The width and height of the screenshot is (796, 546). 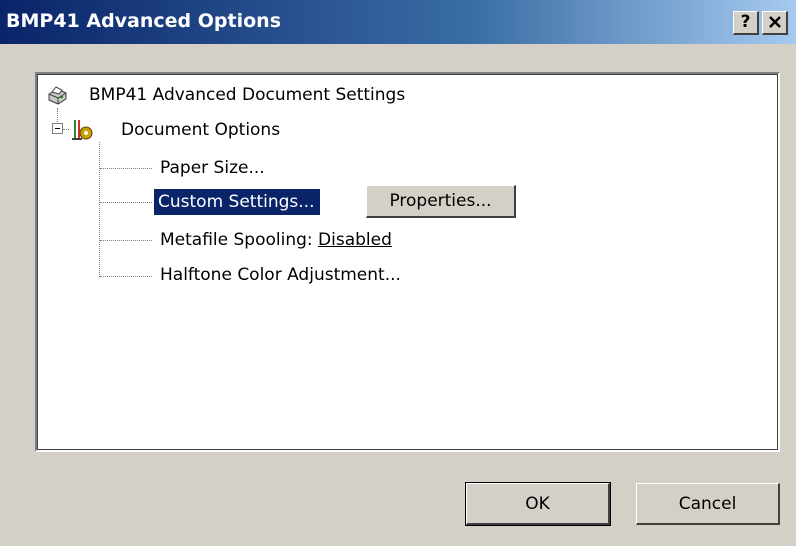 I want to click on document-options-label: Document Options, so click(x=200, y=130).